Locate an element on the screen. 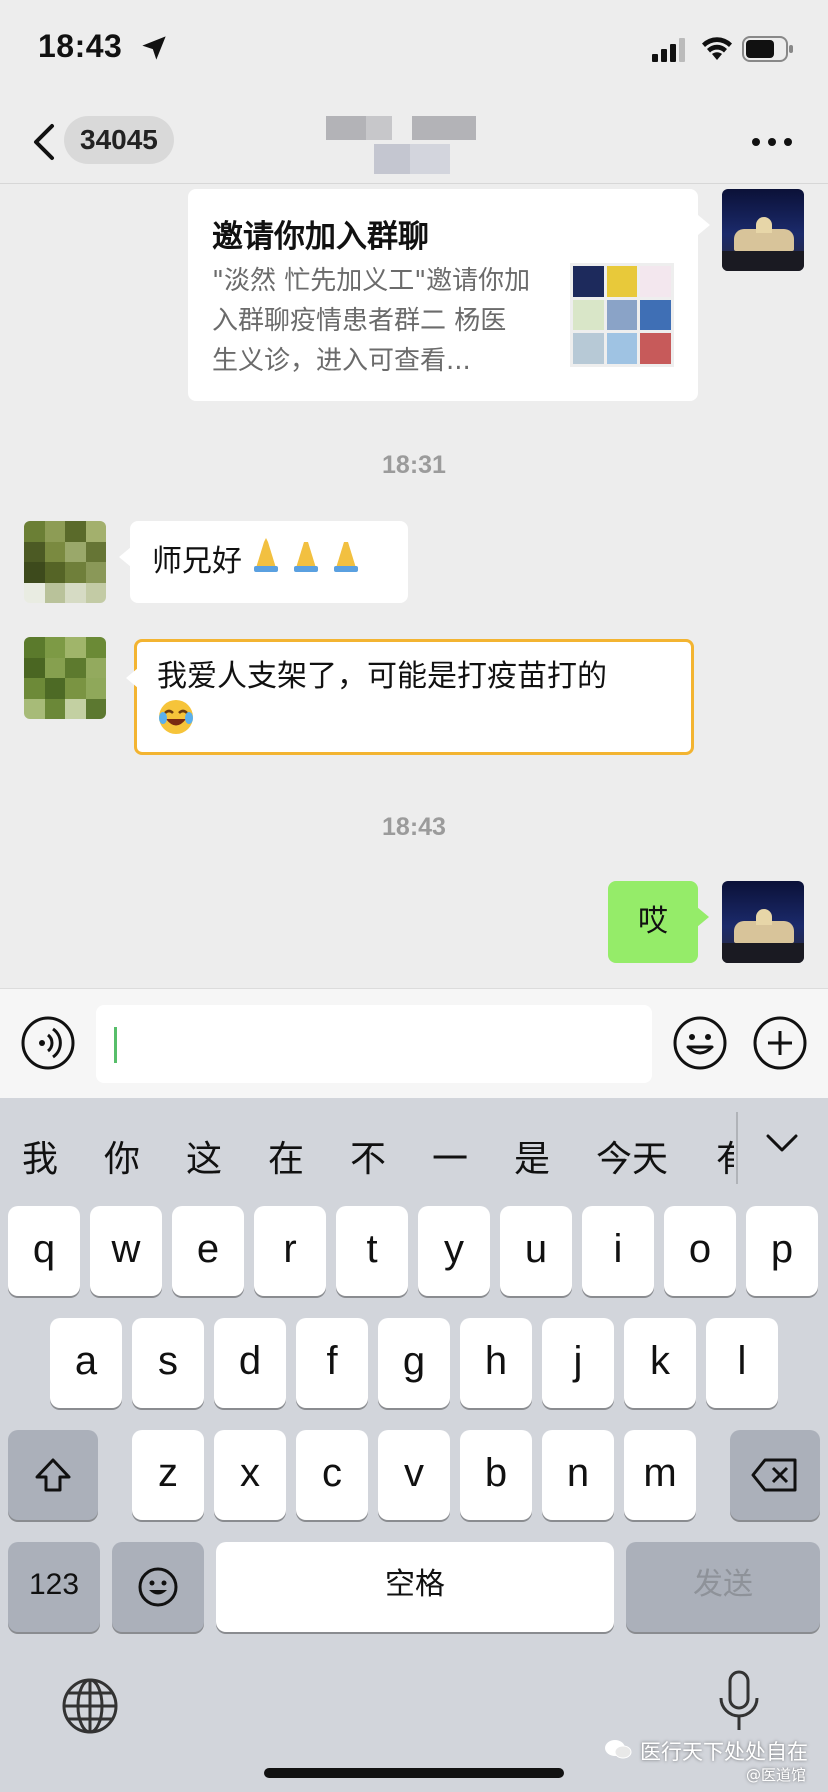 The width and height of the screenshot is (828, 1792). voice-icon is located at coordinates (48, 1043).